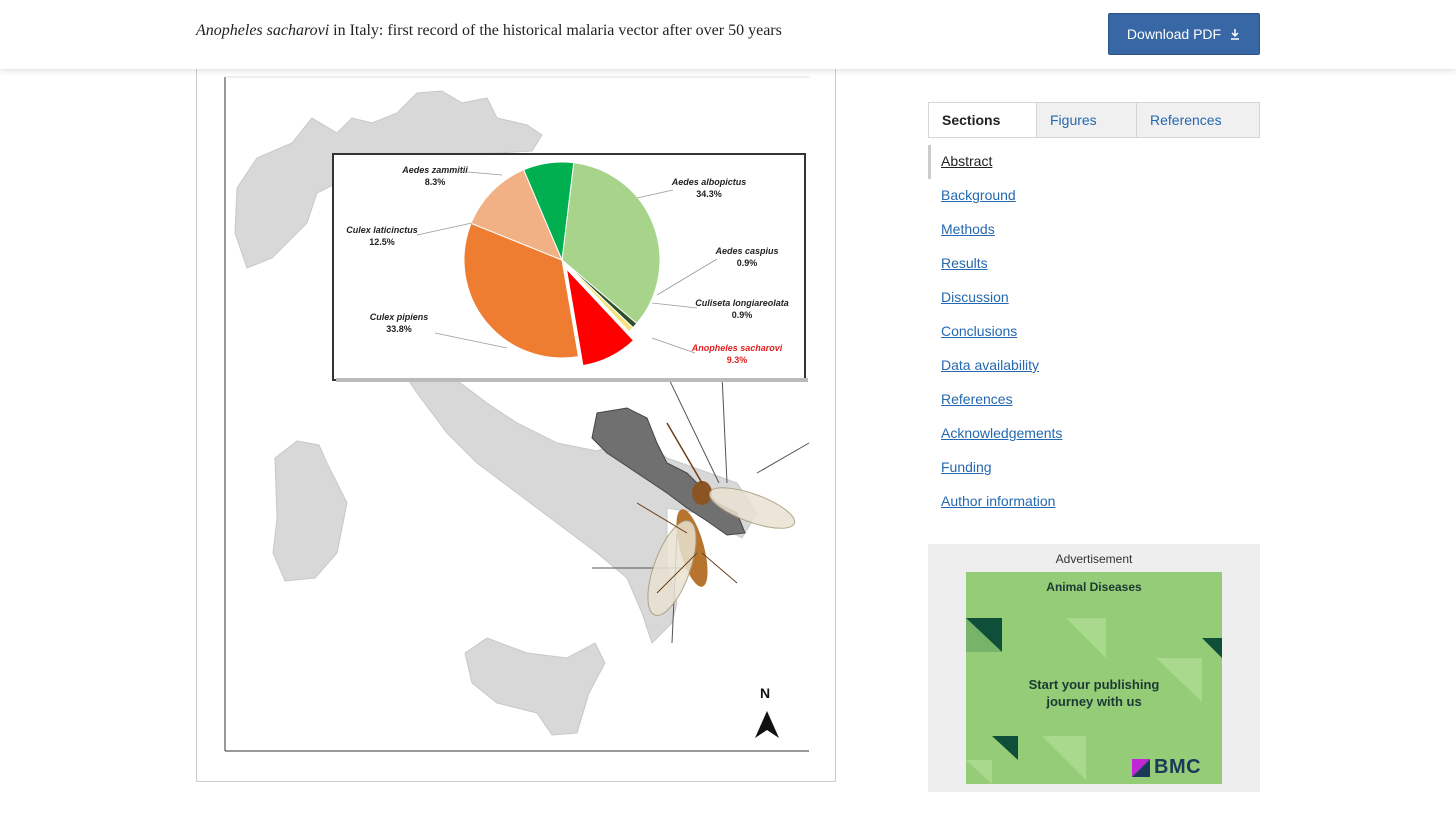  What do you see at coordinates (767, 724) in the screenshot?
I see `north-arrow-icon` at bounding box center [767, 724].